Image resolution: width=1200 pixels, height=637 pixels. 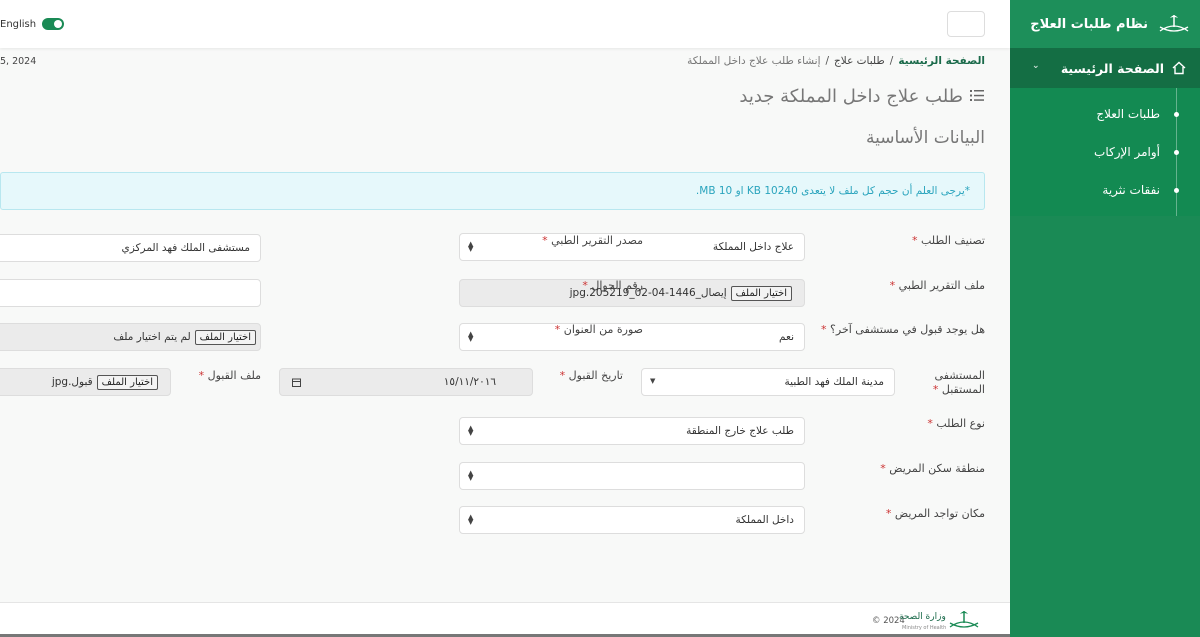 I want to click on sidebar-item-boarding-orders: أوامر الإركاب, so click(x=1127, y=152).